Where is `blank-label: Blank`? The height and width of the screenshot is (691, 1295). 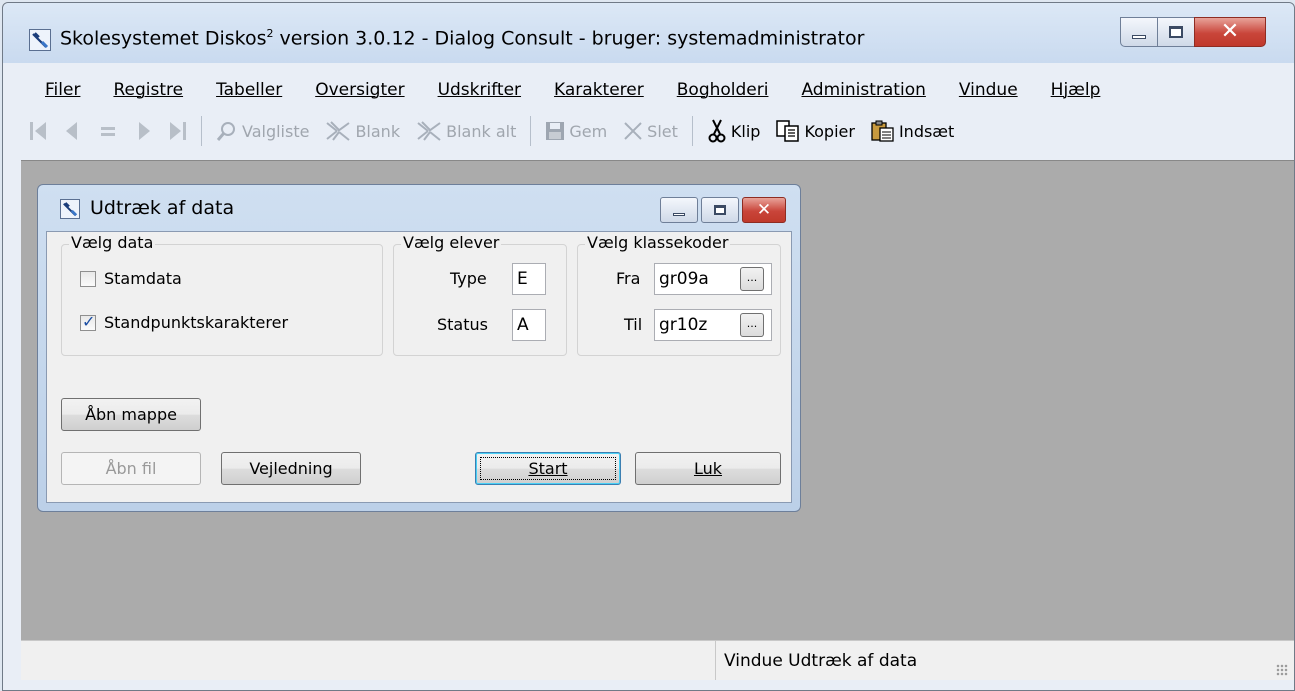
blank-label: Blank is located at coordinates (378, 131).